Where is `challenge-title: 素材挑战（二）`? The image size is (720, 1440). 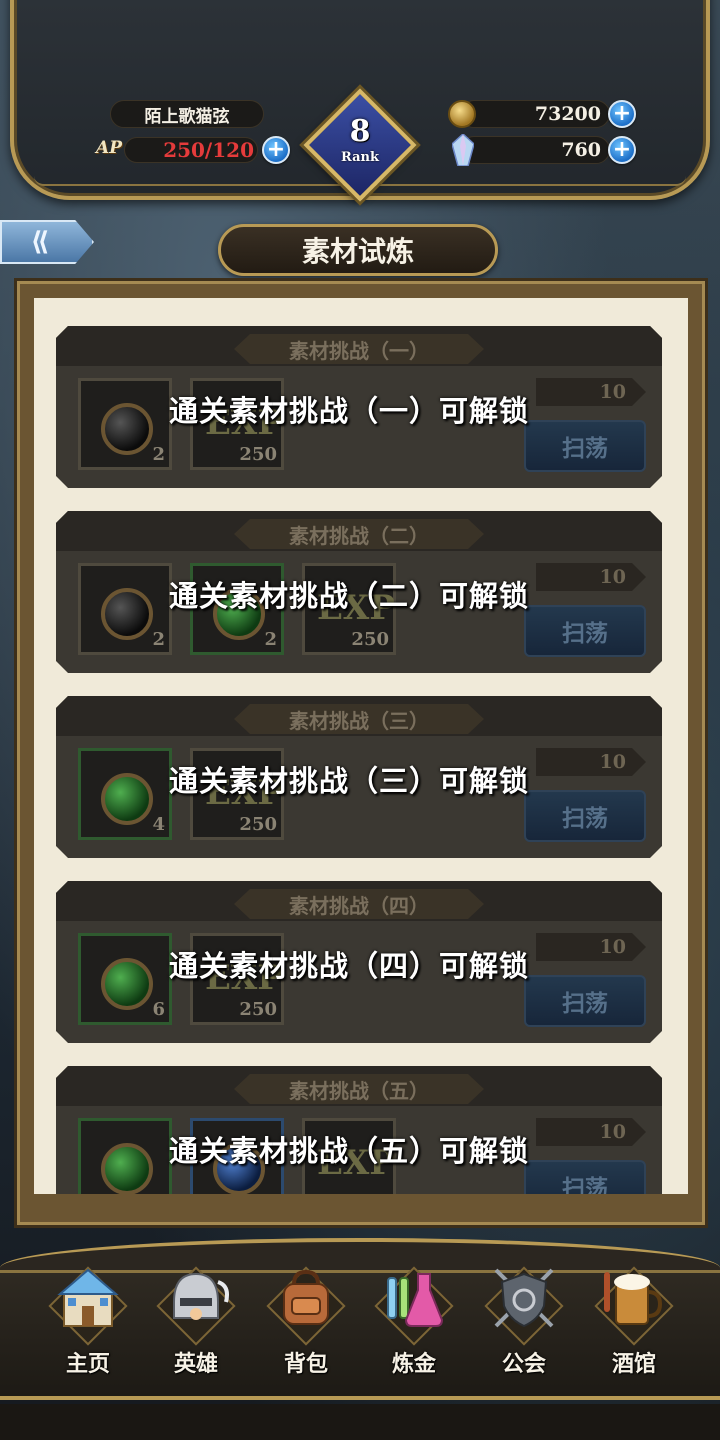 challenge-title: 素材挑战（二） is located at coordinates (359, 534).